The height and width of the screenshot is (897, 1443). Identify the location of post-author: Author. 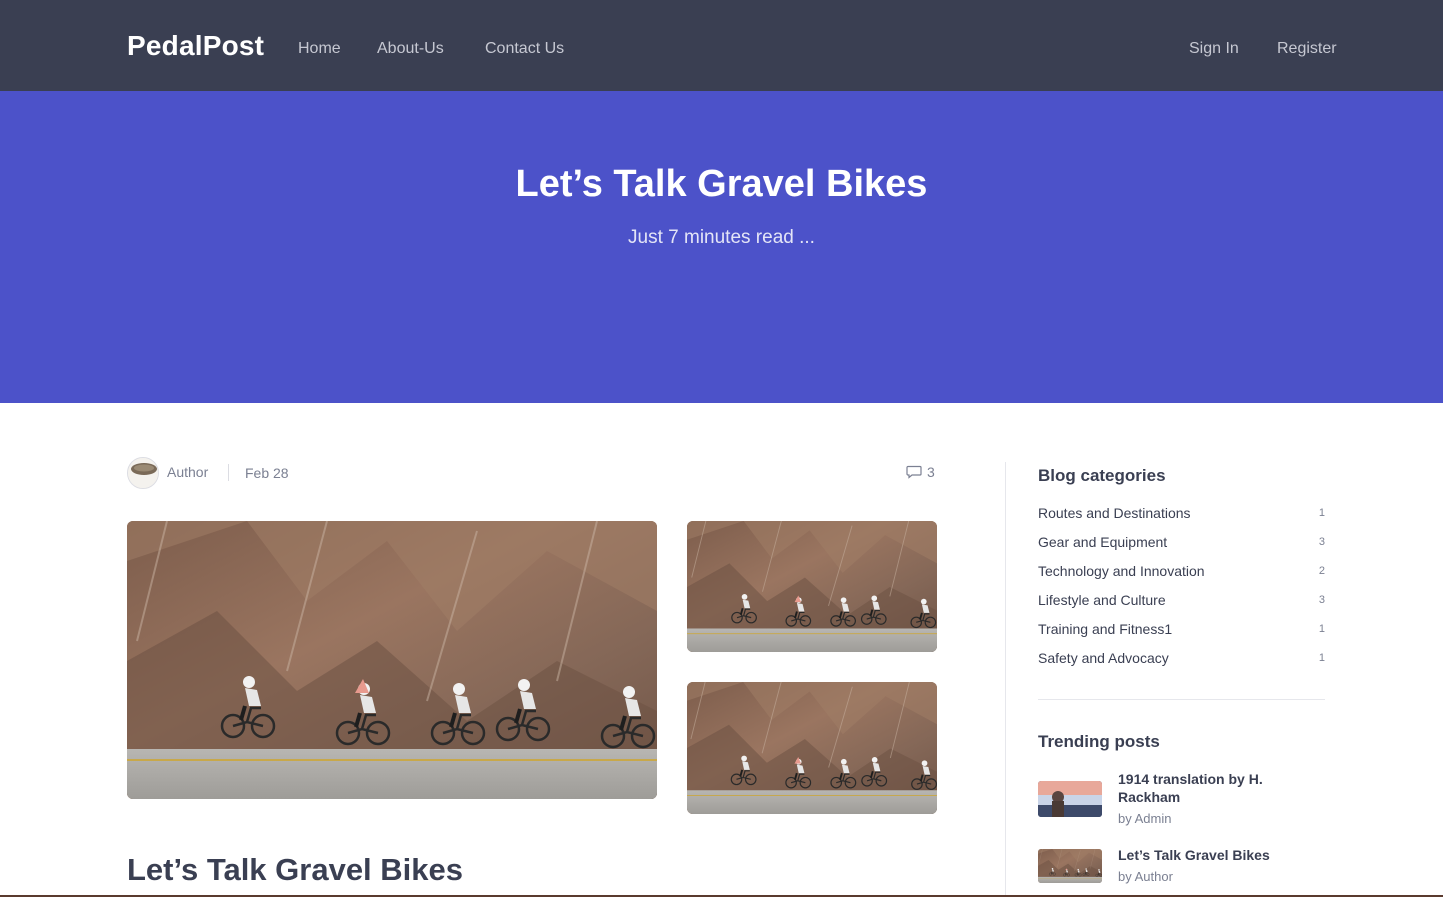
(187, 472).